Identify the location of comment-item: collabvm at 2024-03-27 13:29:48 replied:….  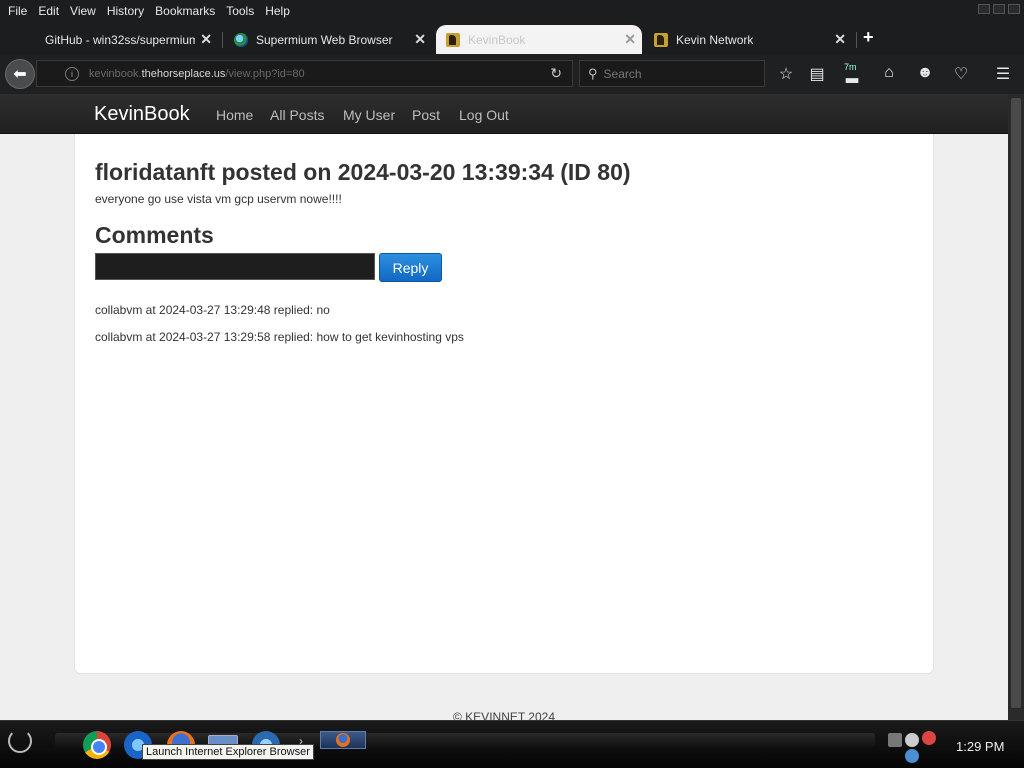
(212, 310).